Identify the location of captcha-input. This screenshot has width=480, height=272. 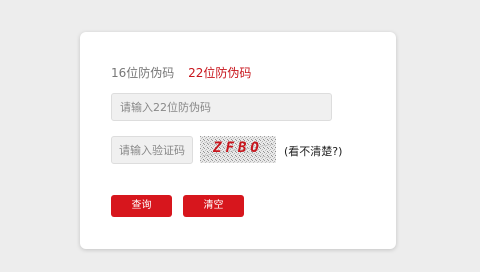
(152, 150).